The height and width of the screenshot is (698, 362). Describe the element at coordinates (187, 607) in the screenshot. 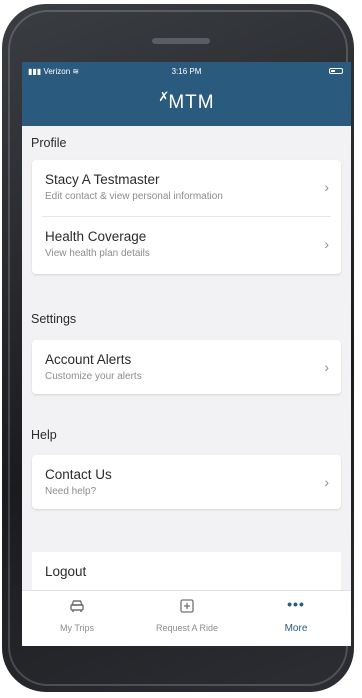

I see `plus-square-icon` at that location.